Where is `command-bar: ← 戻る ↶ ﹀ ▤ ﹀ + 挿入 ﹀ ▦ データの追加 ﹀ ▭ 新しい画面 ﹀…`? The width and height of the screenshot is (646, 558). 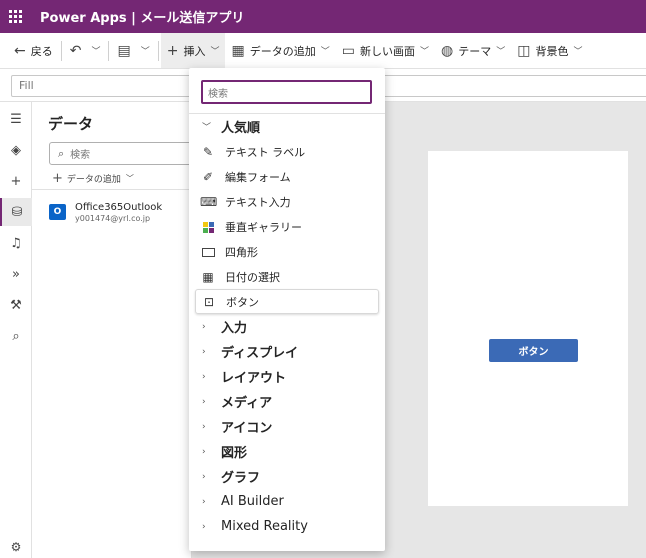
command-bar: ← 戻る ↶ ﹀ ▤ ﹀ + 挿入 ﹀ ▦ データの追加 ﹀ ▭ 新しい画面 ﹀… is located at coordinates (323, 51).